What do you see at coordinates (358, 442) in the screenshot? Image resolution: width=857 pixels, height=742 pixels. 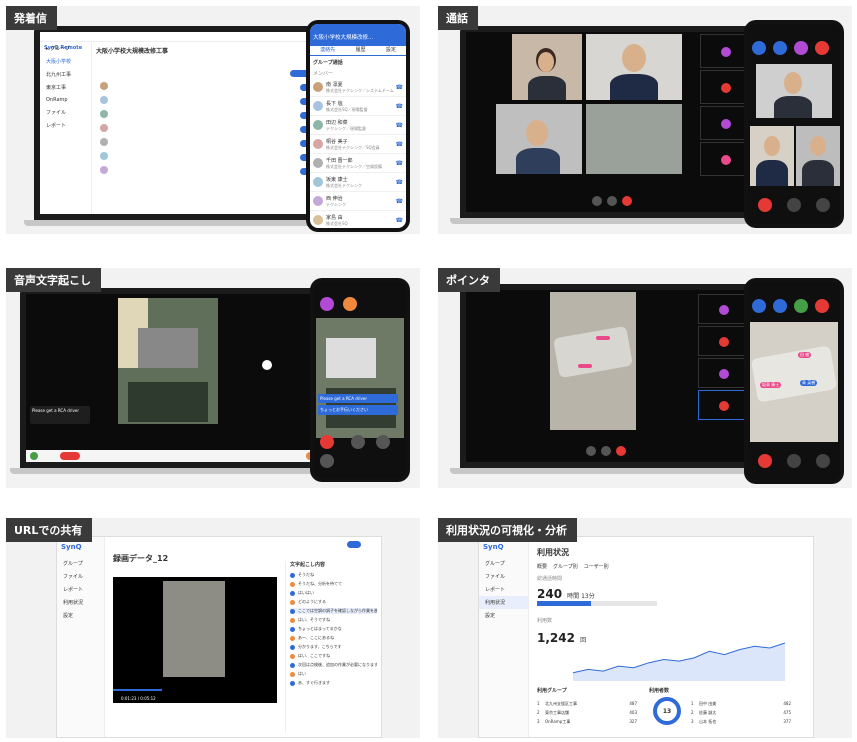 I see `camera-button` at bounding box center [358, 442].